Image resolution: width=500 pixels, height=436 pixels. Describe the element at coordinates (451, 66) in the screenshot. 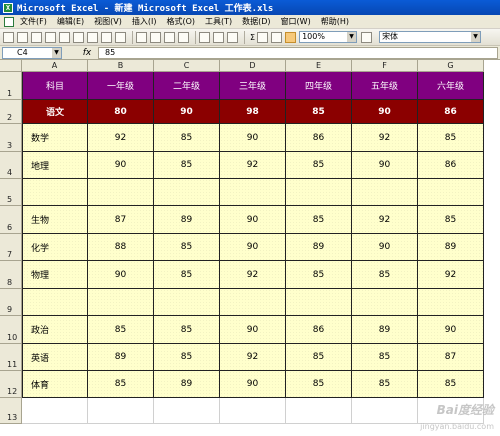

I see `column-header-g: G` at that location.